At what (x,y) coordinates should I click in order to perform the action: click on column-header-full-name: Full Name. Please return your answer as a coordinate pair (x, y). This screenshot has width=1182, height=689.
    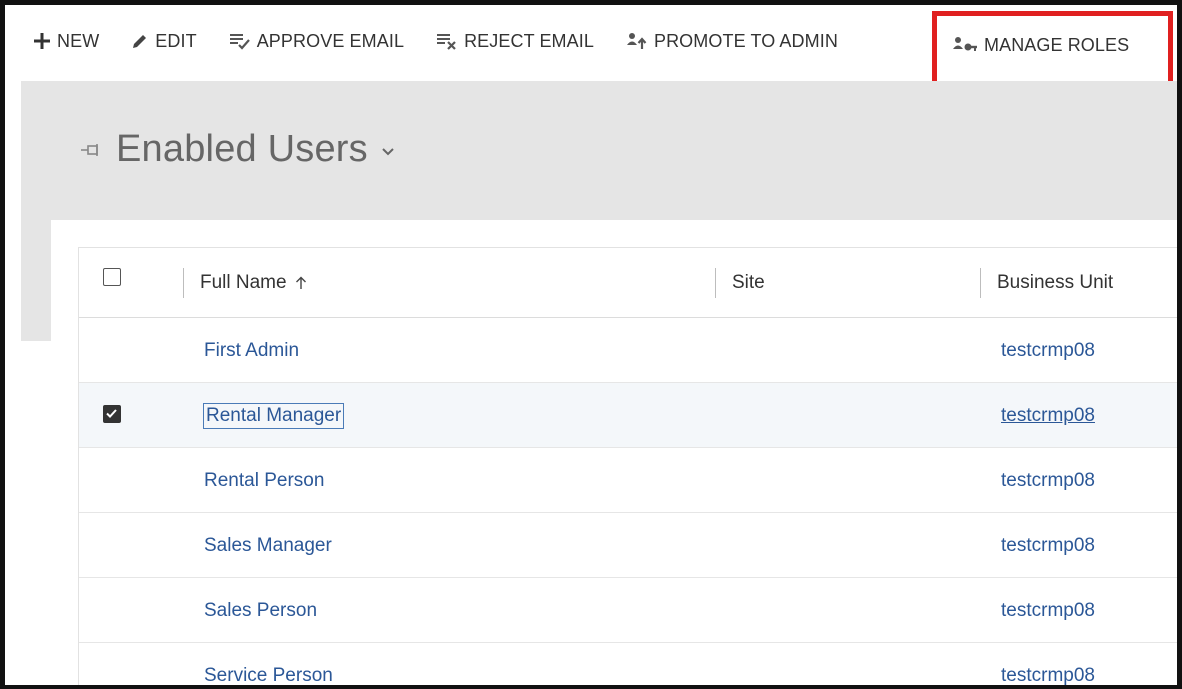
    Looking at the image, I should click on (245, 283).